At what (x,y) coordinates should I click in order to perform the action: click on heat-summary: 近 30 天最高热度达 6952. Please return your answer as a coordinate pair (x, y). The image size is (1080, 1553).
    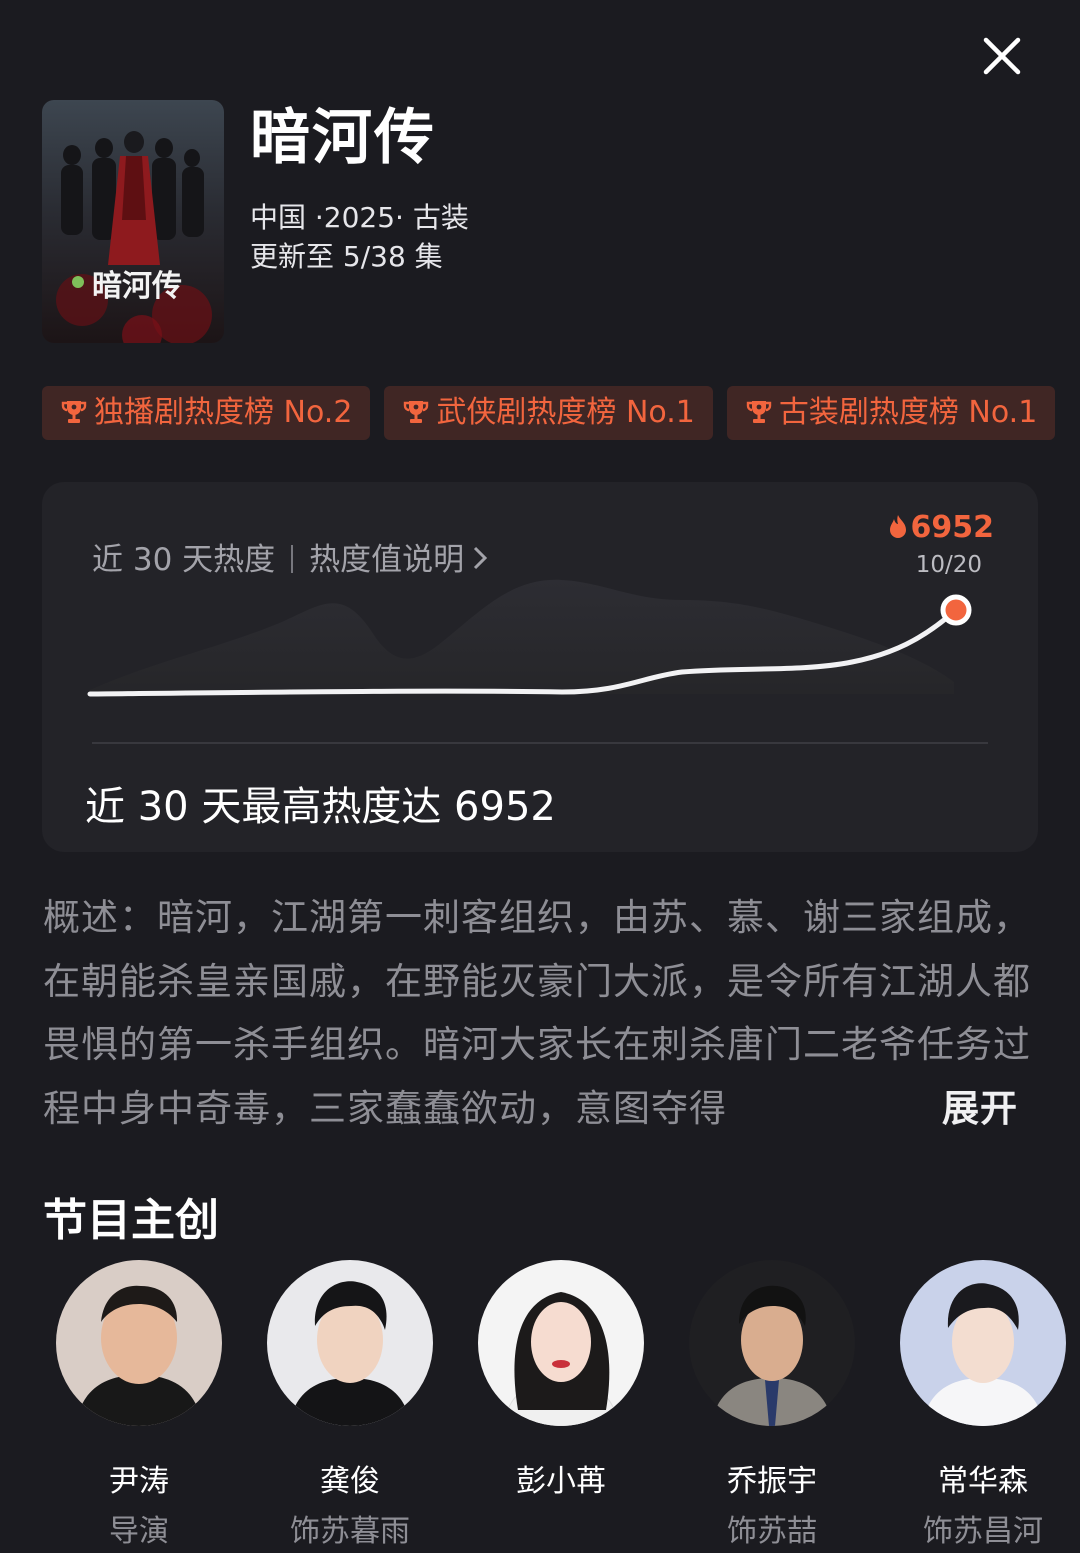
    Looking at the image, I should click on (320, 807).